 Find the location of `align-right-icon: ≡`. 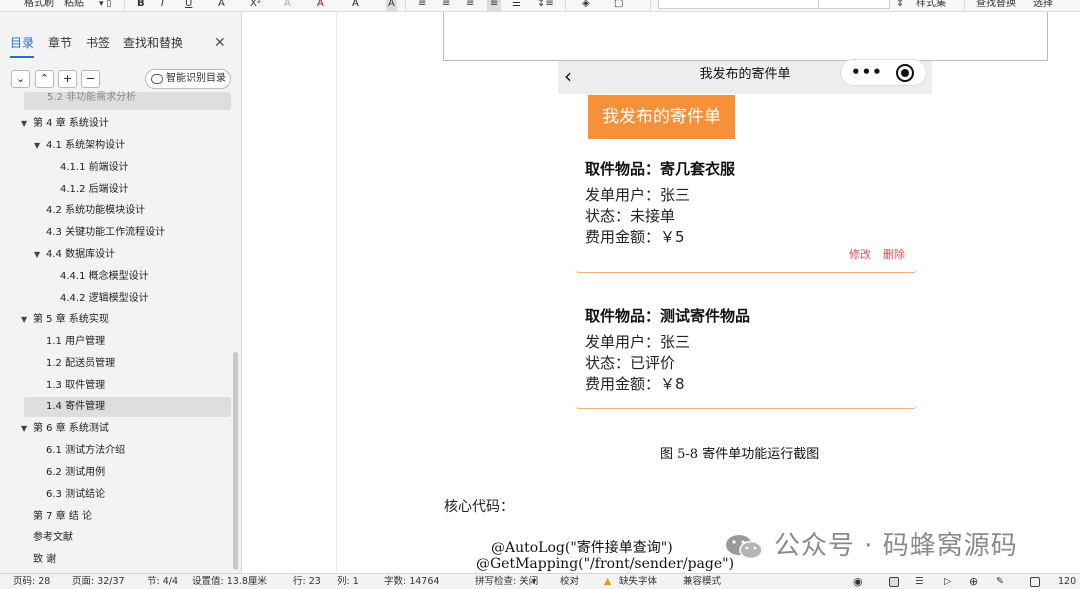

align-right-icon: ≡ is located at coordinates (470, 5).